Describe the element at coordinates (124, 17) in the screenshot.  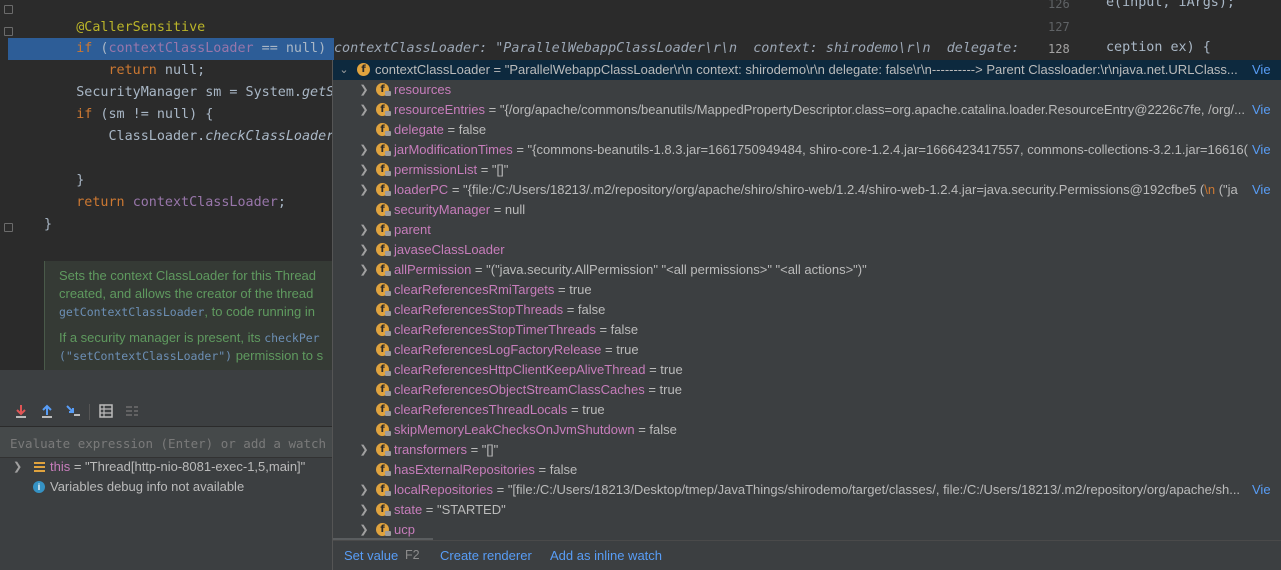
I see `code-line: @CallerSensitive` at that location.